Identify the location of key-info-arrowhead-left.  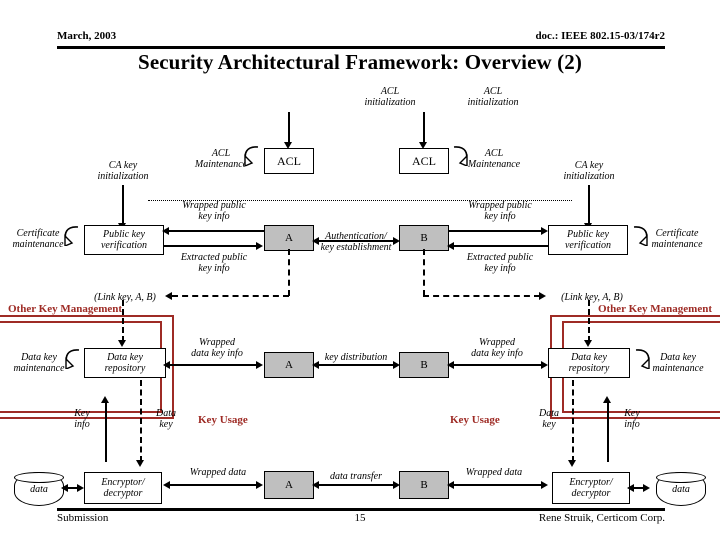
(105, 399).